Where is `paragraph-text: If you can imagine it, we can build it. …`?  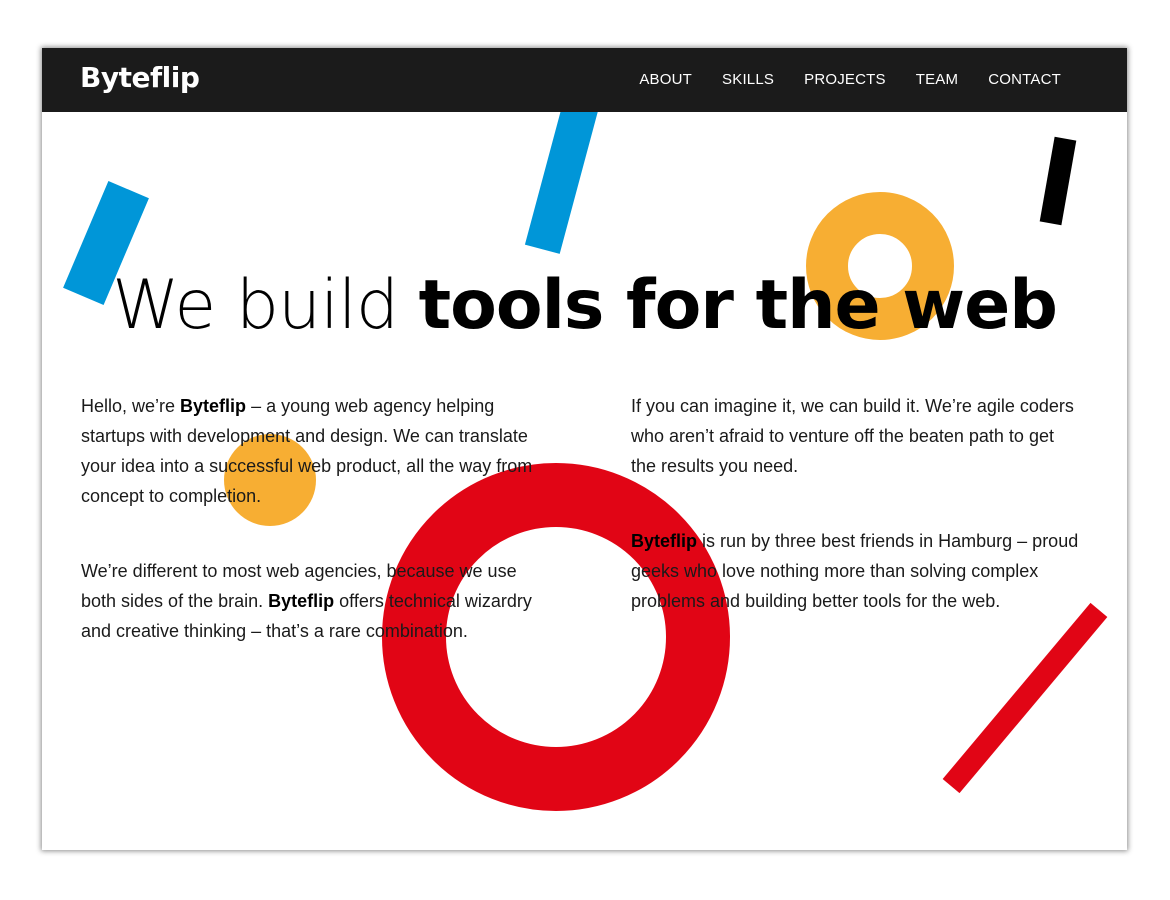 paragraph-text: If you can imagine it, we can build it. … is located at coordinates (852, 436).